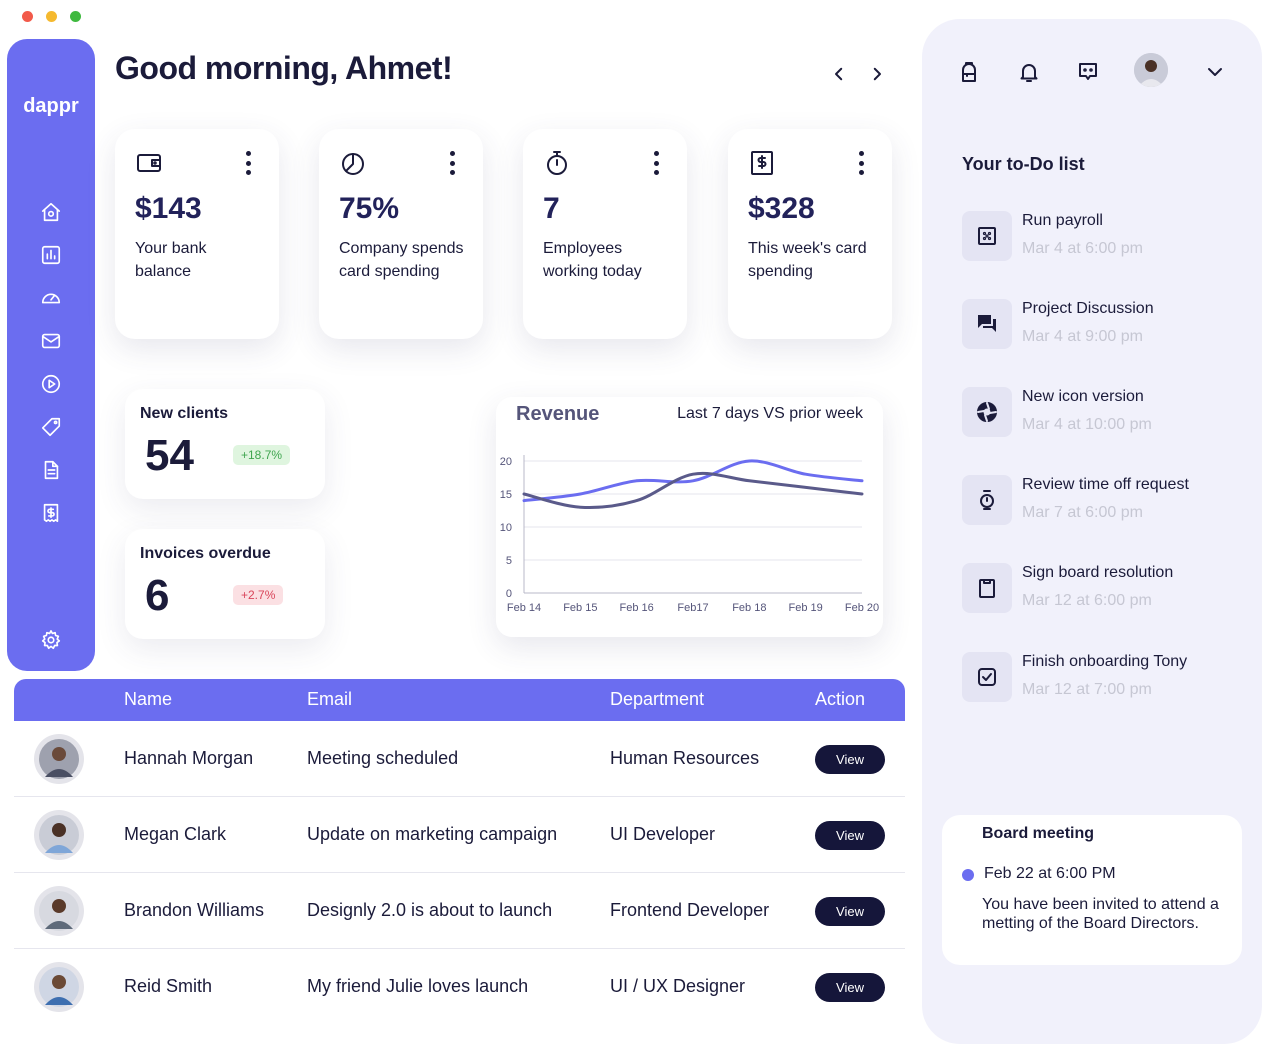 The width and height of the screenshot is (1270, 1055). What do you see at coordinates (1102, 589) in the screenshot?
I see `todo-item: Sign board resolution Mar 12 at 6:00 pm` at bounding box center [1102, 589].